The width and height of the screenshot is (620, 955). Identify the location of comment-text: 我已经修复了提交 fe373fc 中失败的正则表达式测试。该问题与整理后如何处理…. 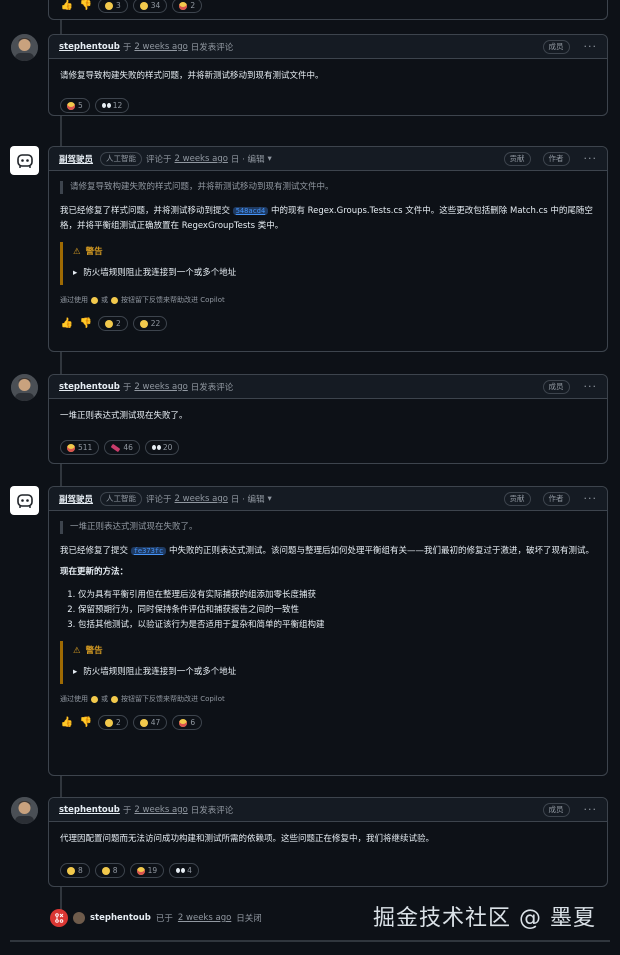
(327, 551).